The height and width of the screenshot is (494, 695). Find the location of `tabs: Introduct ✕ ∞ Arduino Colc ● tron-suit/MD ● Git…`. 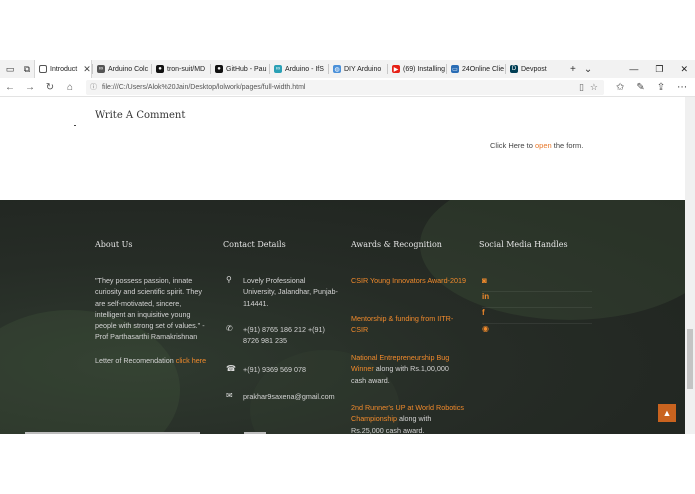

tabs: Introduct ✕ ∞ Arduino Colc ● tron-suit/MD ● Git… is located at coordinates (299, 69).